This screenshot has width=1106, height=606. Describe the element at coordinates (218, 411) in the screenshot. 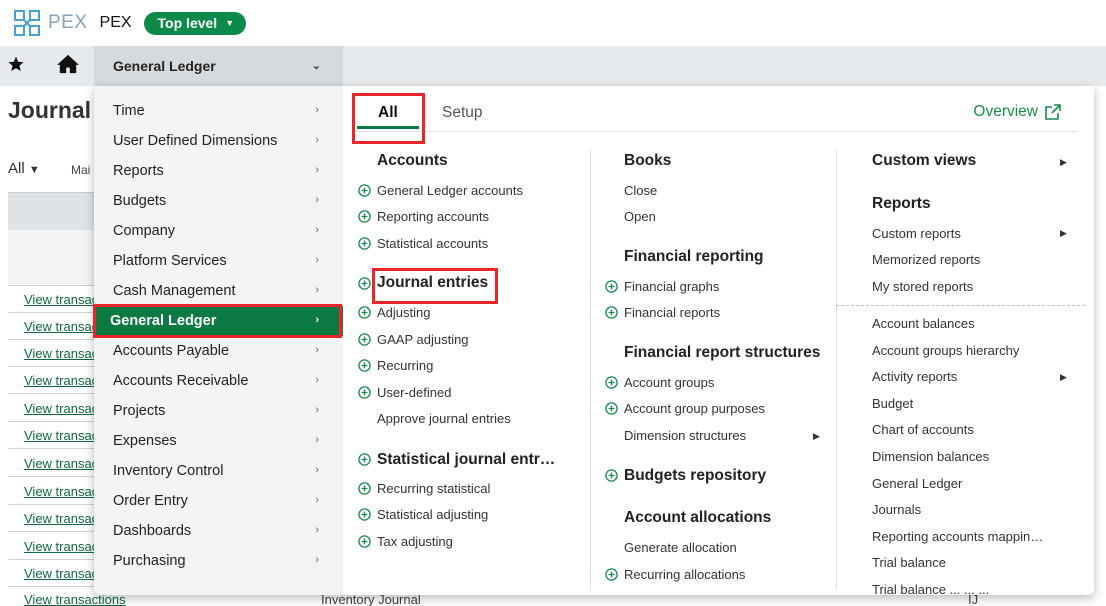

I see `module-item-projects: Projects ›` at that location.